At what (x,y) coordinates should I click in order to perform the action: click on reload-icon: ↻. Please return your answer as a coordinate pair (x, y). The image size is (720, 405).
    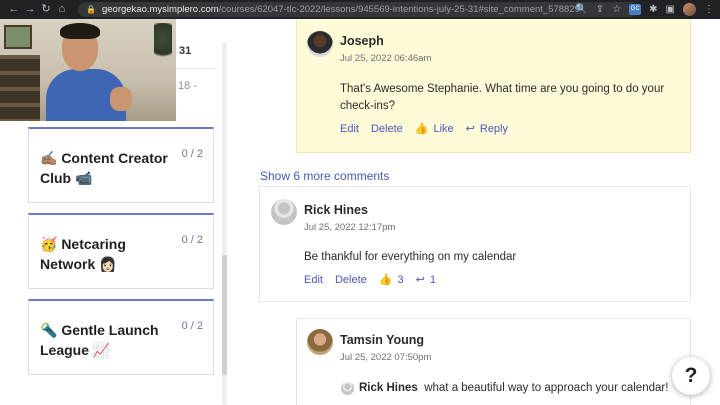
    Looking at the image, I should click on (46, 9).